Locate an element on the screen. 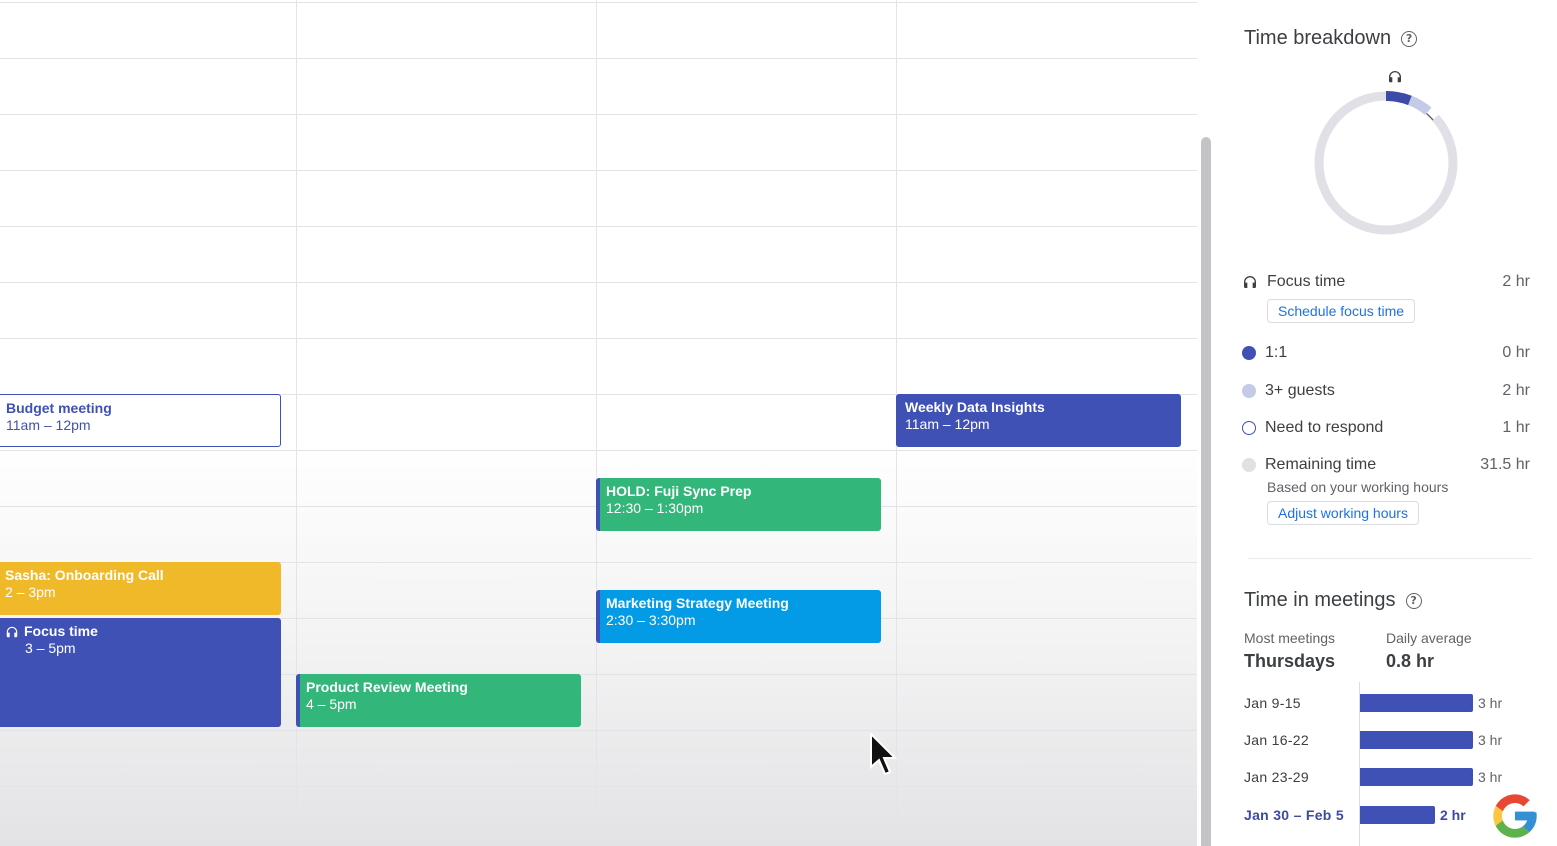 This screenshot has height=846, width=1557. mouse-cursor-icon is located at coordinates (884, 754).